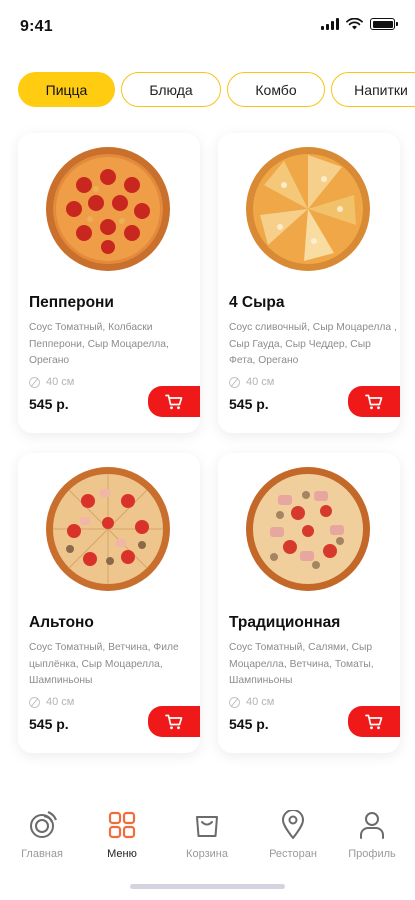 Image resolution: width=415 pixels, height=900 pixels. I want to click on nav-restaurant: Ресторан, so click(293, 835).